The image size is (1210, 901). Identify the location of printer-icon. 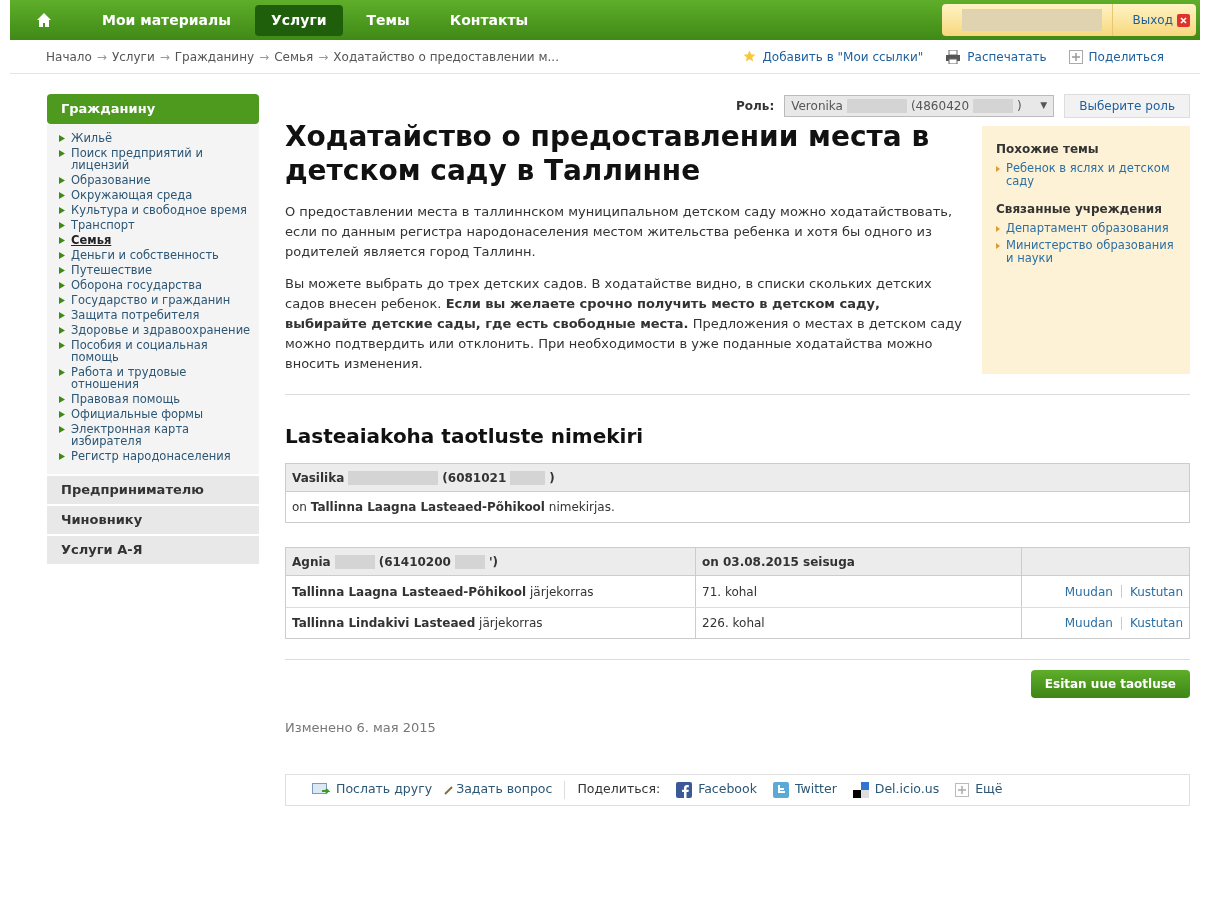
(953, 56).